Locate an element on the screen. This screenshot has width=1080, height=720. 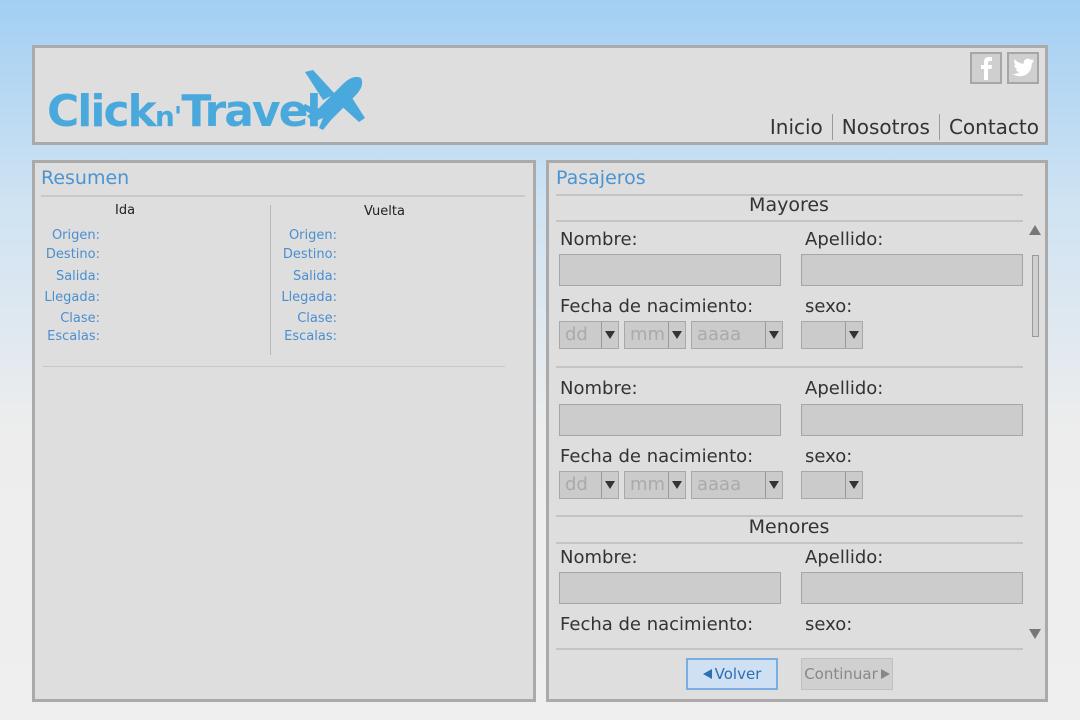
minor1-nombre-input is located at coordinates (670, 588).